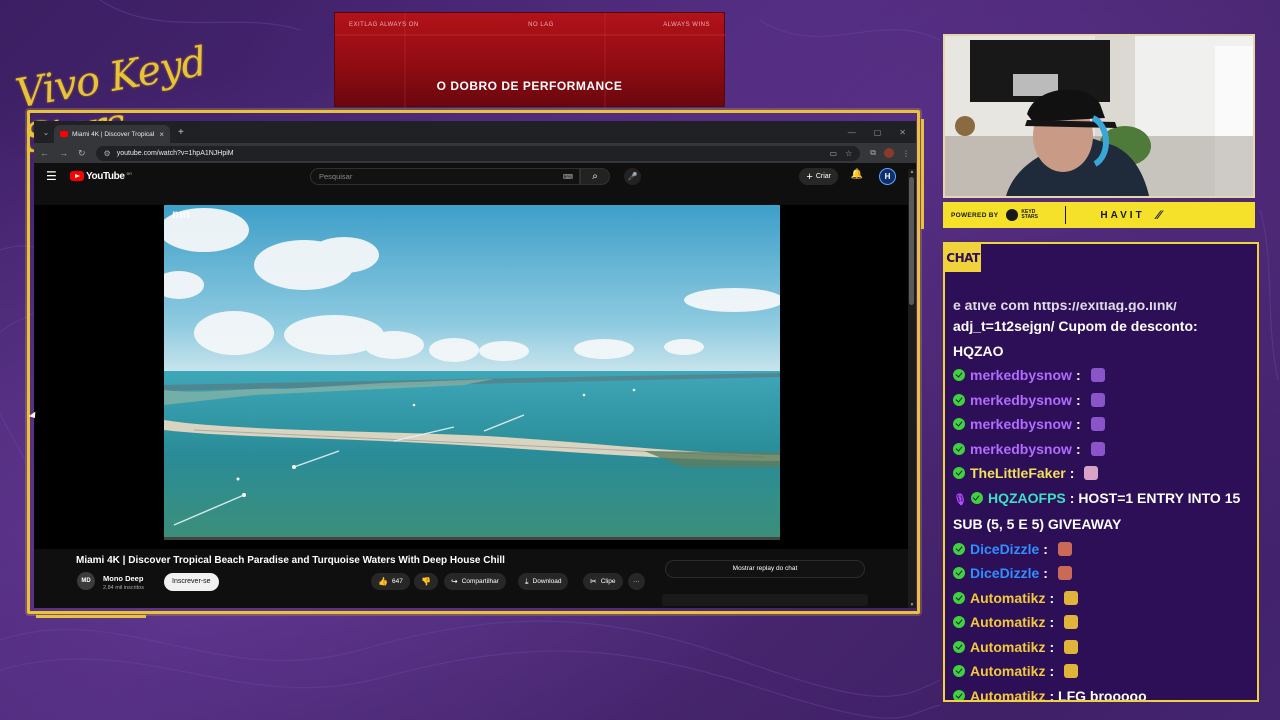 This screenshot has height=720, width=1280. Describe the element at coordinates (1103, 473) in the screenshot. I see `chat-message: TheLittleFaker:` at that location.